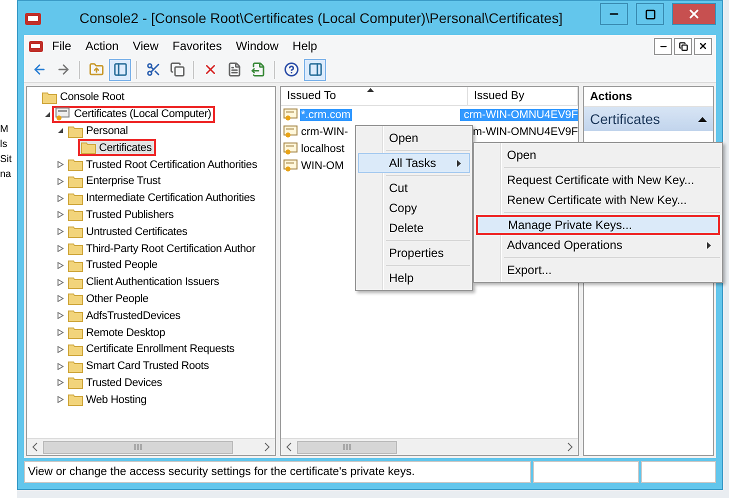 The width and height of the screenshot is (729, 498). What do you see at coordinates (598, 245) in the screenshot?
I see `menu-item: Advanced Operations` at bounding box center [598, 245].